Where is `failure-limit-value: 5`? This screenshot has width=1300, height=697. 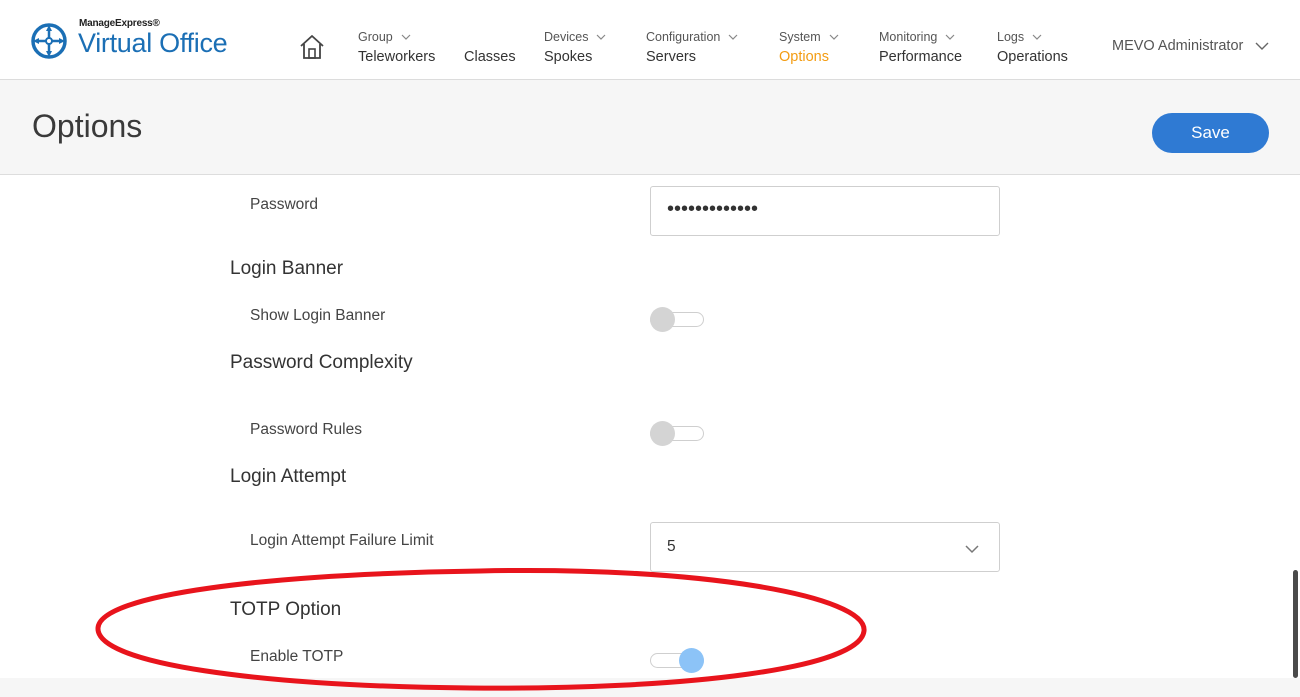 failure-limit-value: 5 is located at coordinates (671, 546).